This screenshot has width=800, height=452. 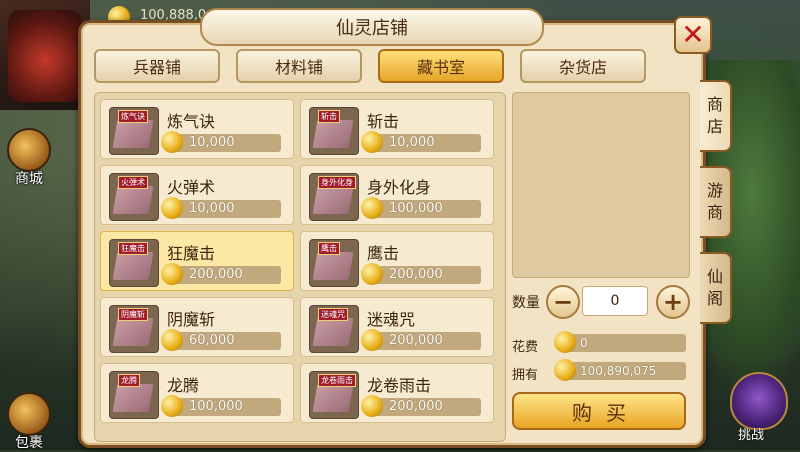 I want to click on skill-book-icon: 鹰击, so click(x=334, y=263).